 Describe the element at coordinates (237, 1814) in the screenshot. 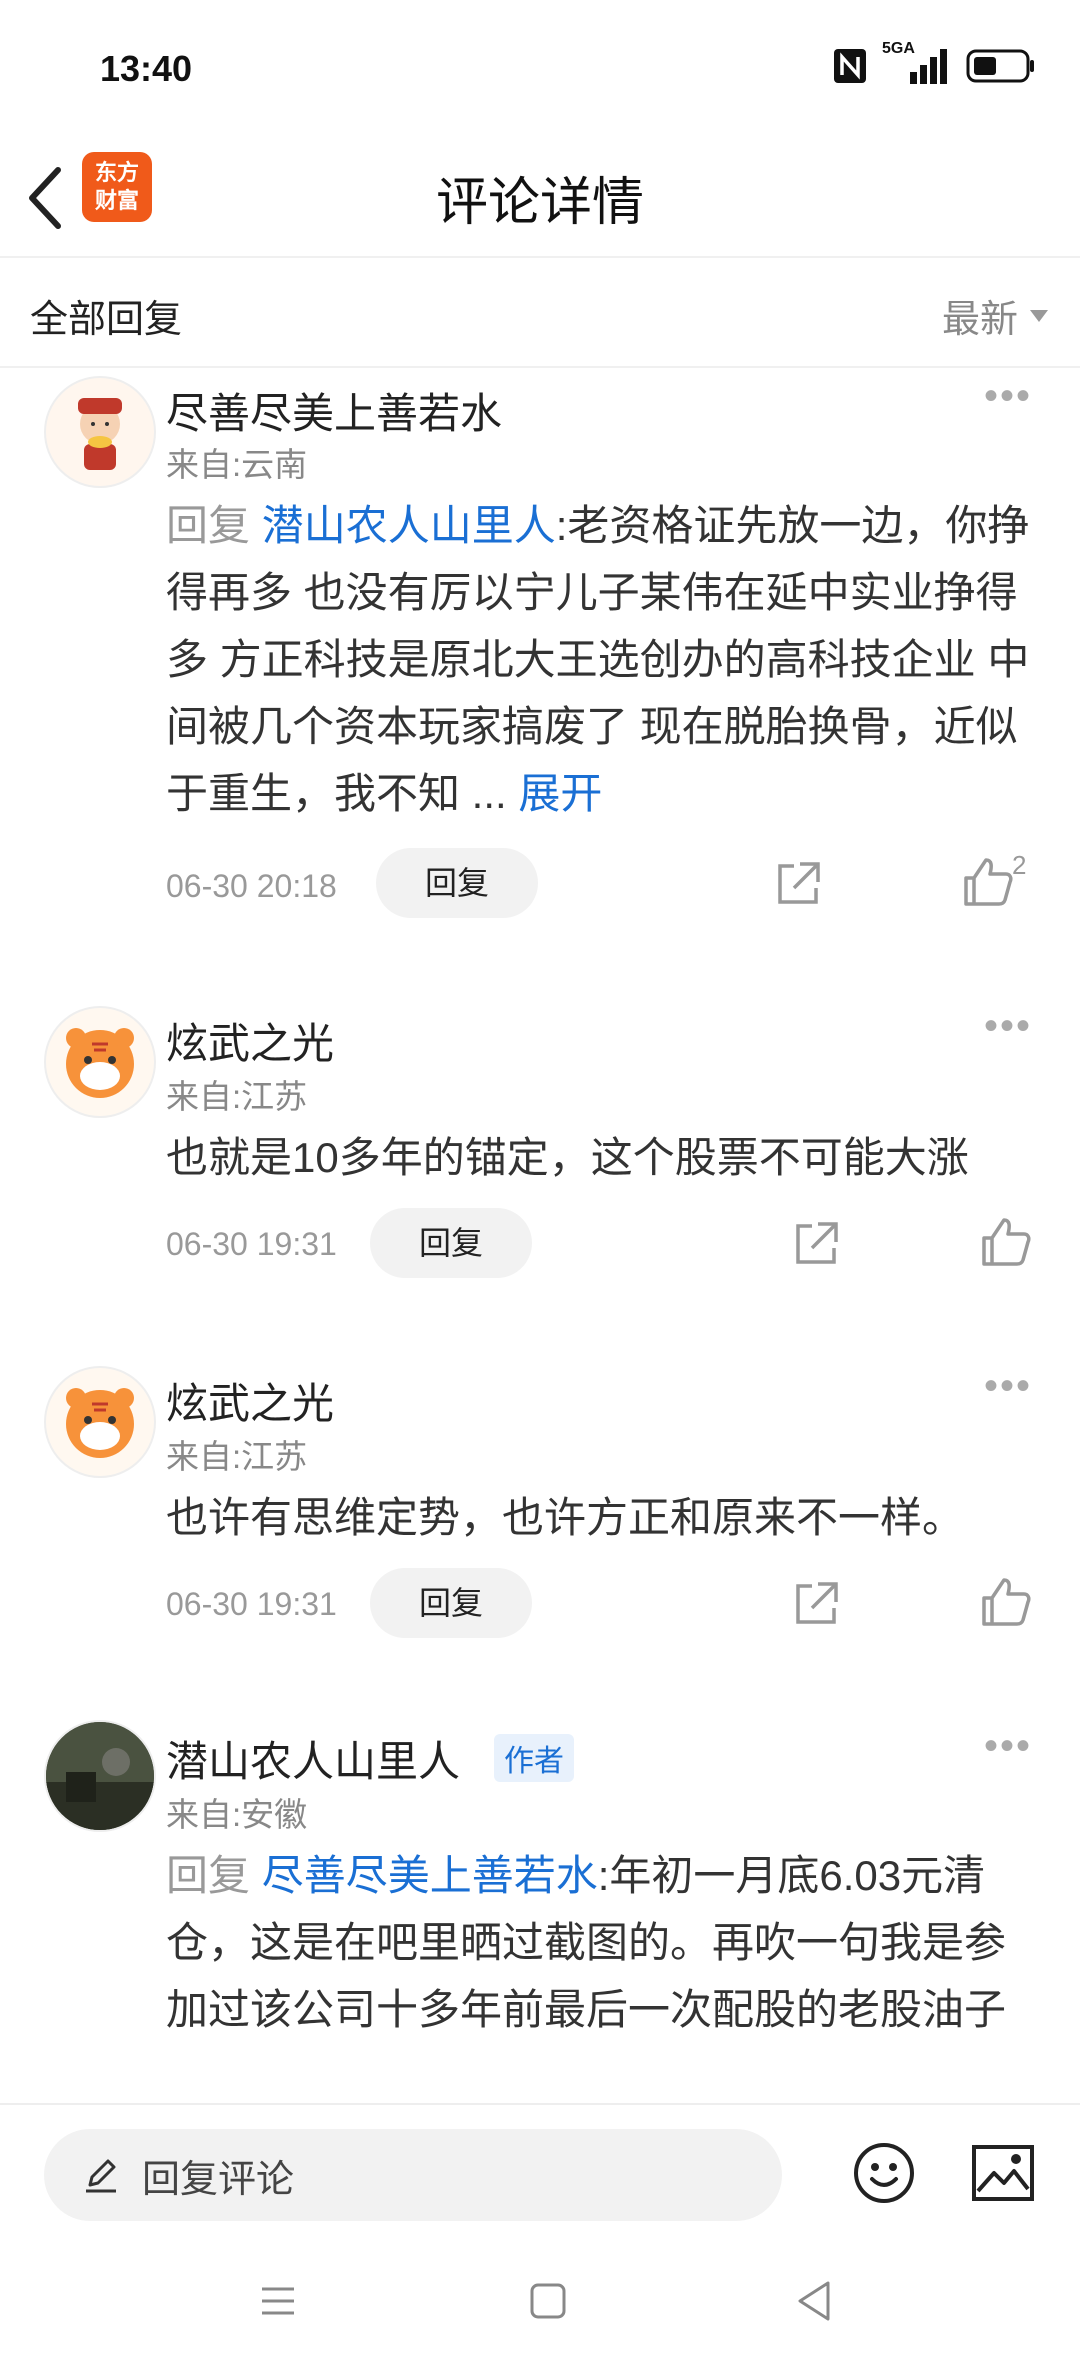

I see `origin-label: 来自:安徽` at that location.